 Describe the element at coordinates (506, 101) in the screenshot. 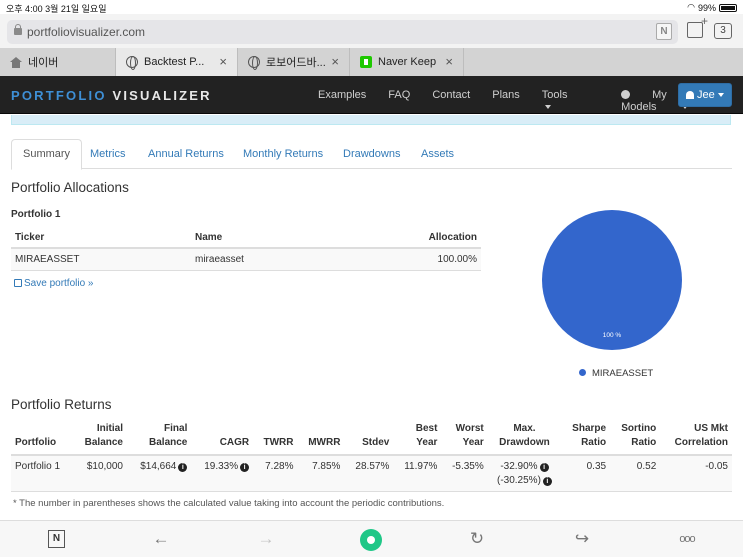

I see `nav-plans: Plans` at that location.